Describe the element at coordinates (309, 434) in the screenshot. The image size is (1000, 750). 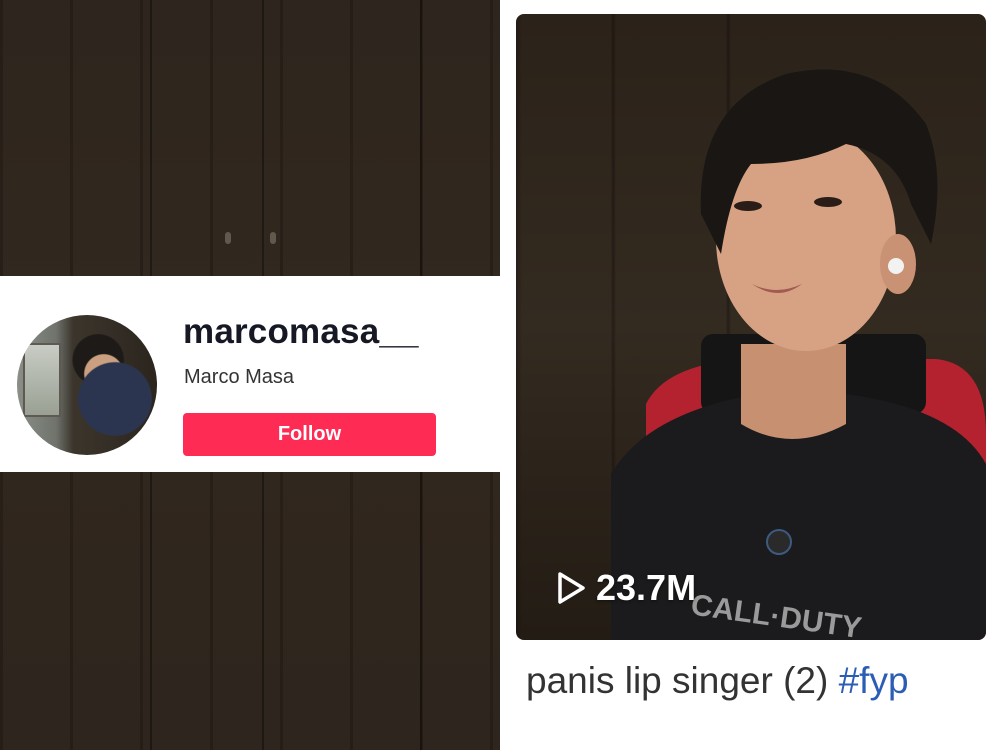
I see `follow-button: Follow` at that location.